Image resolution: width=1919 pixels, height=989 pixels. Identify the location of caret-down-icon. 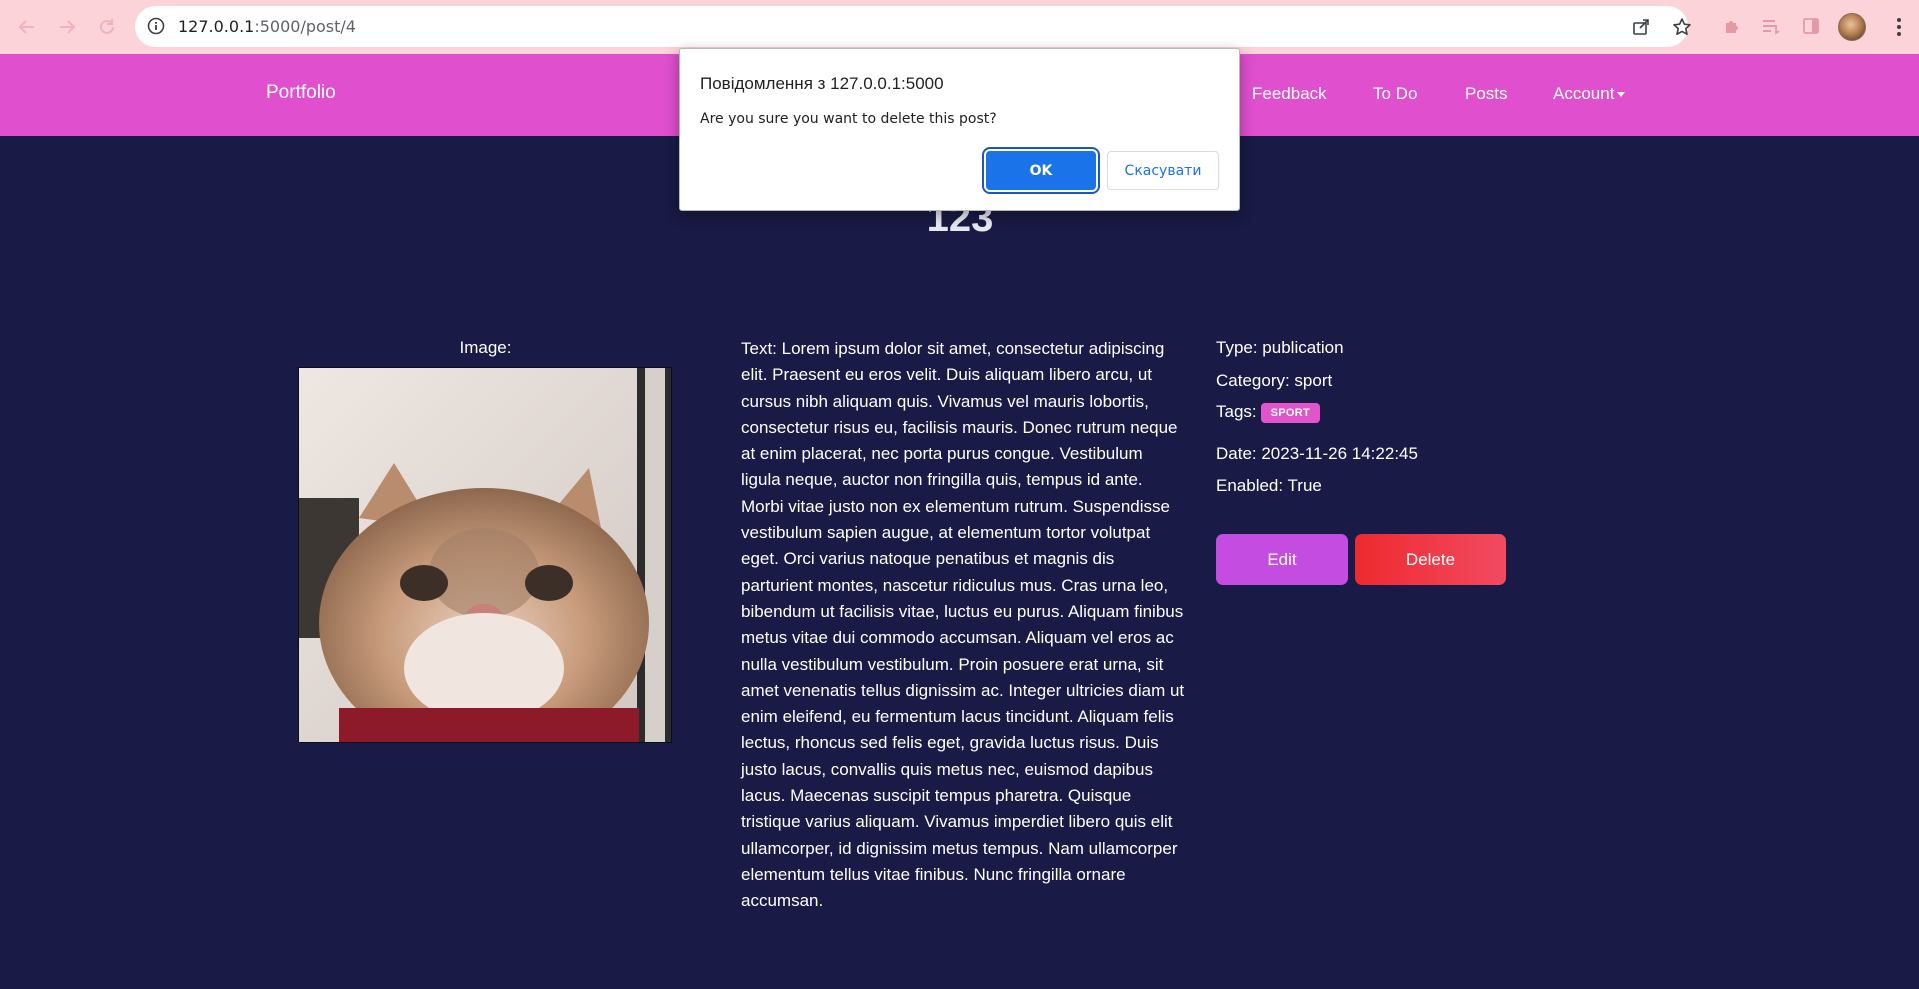
(1621, 95).